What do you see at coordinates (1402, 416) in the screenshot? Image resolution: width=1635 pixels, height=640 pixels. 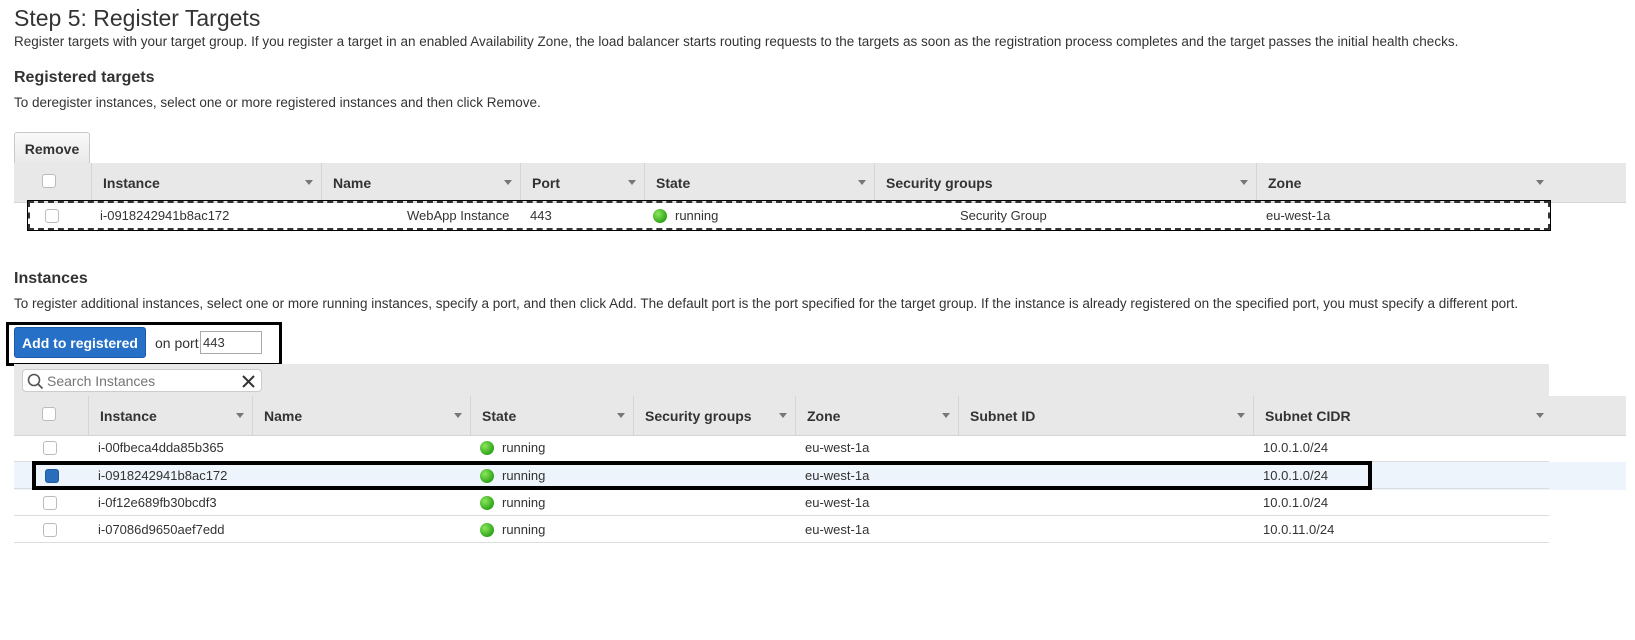 I see `column-header-subnet-cidr: Subnet CIDR` at bounding box center [1402, 416].